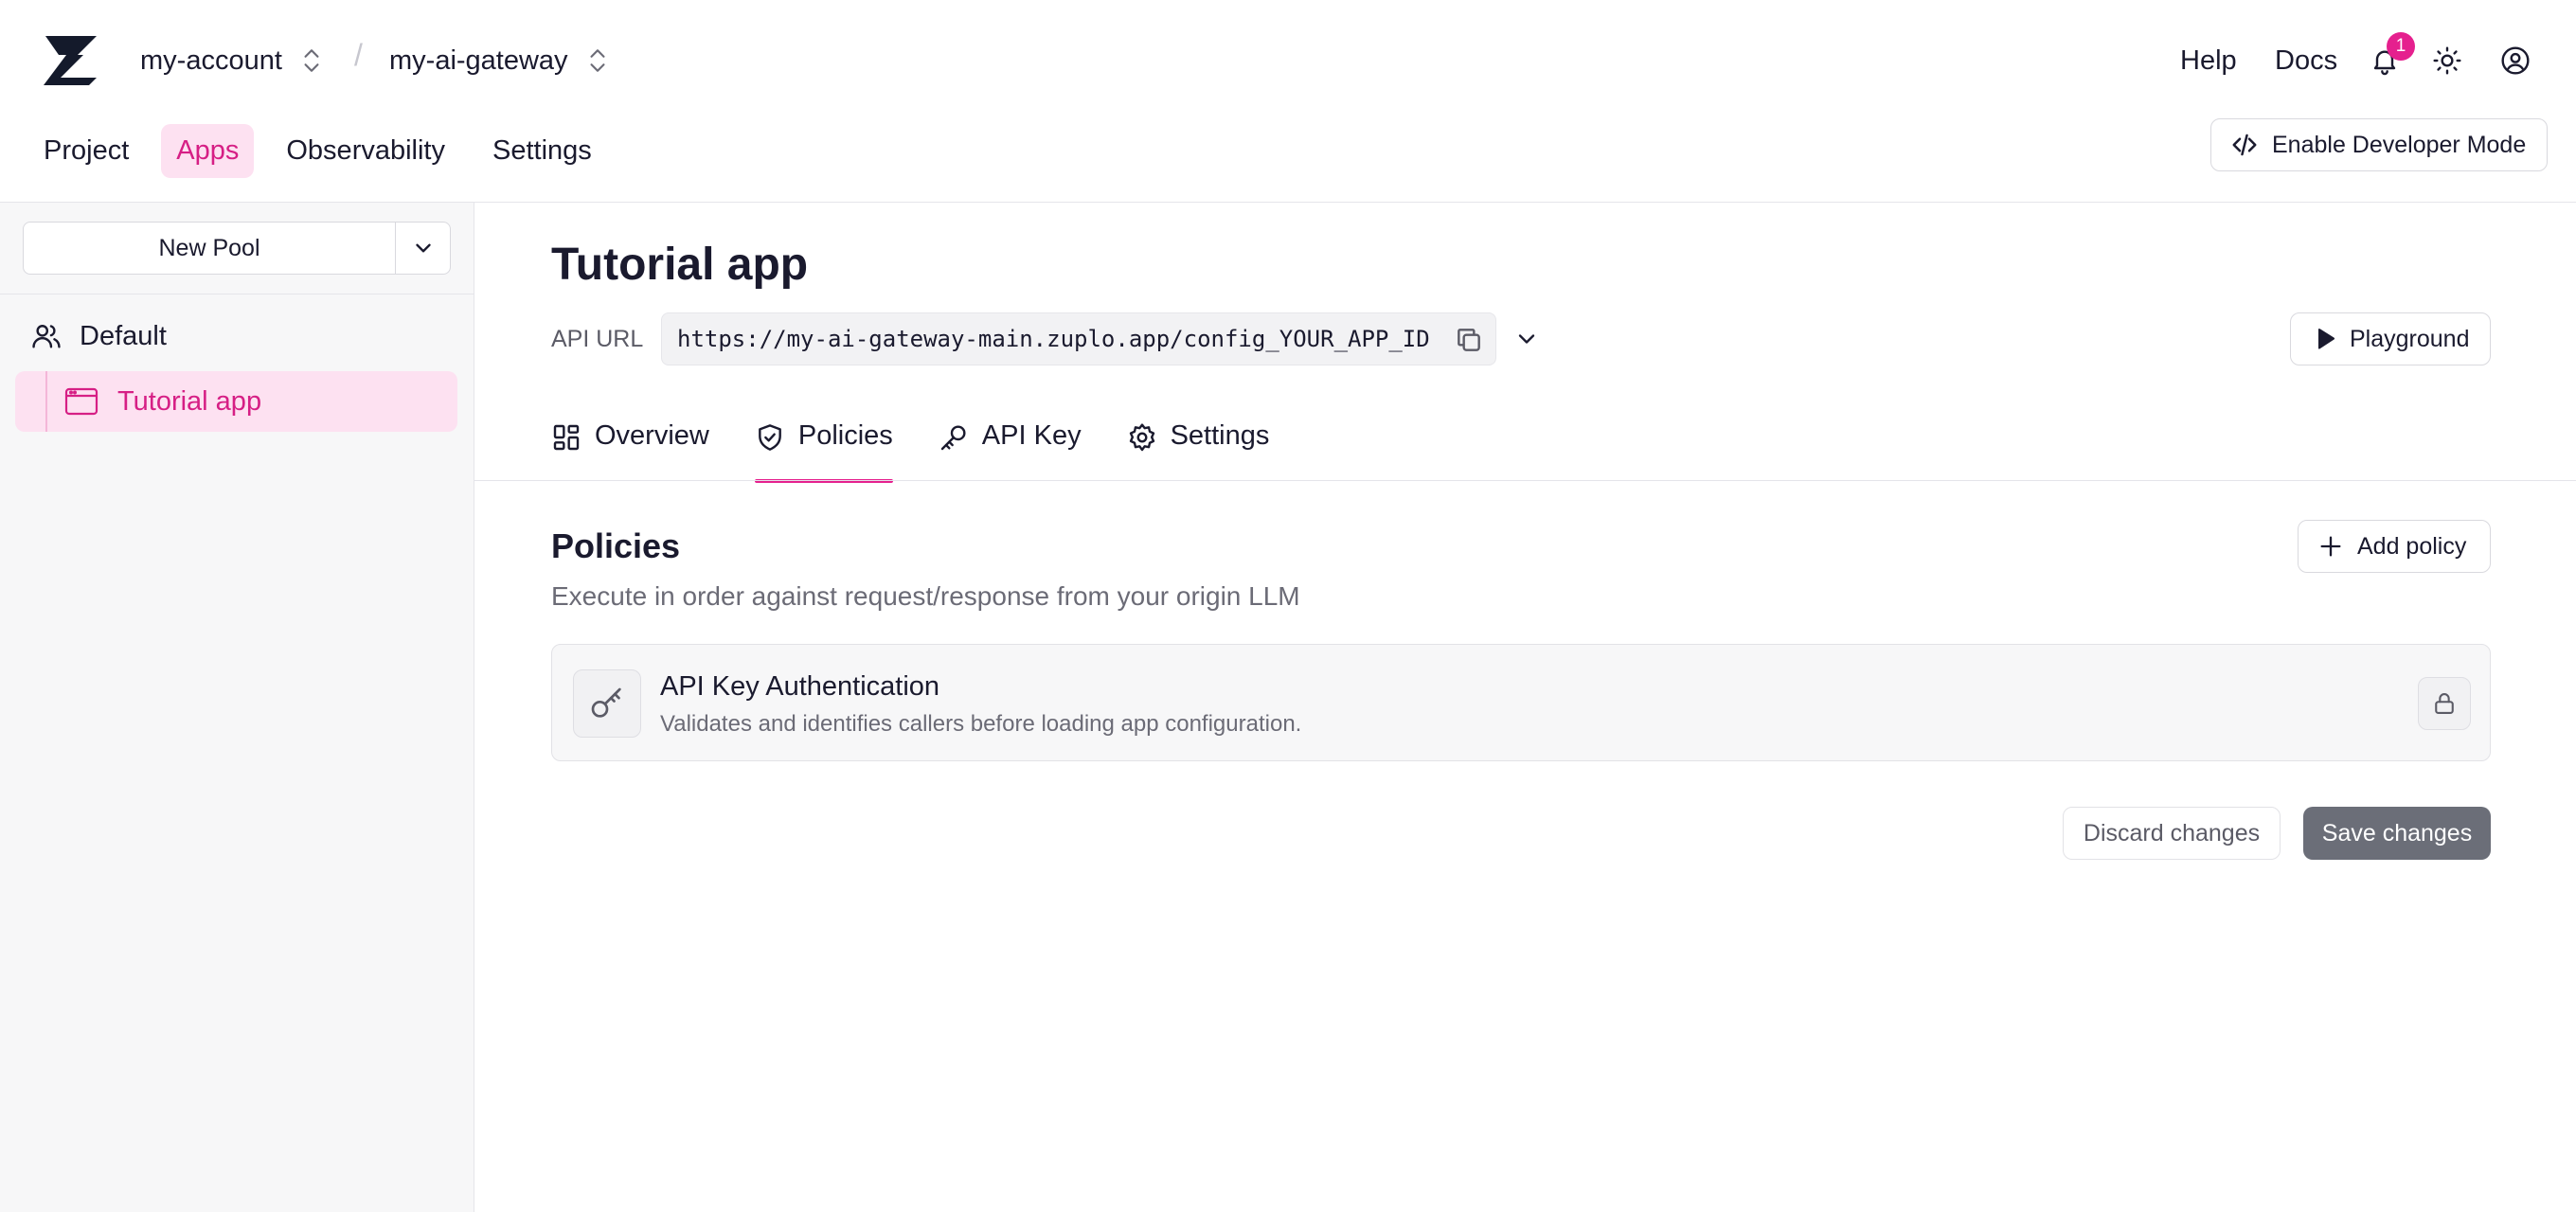 This screenshot has width=2576, height=1212. I want to click on sun-icon, so click(2447, 60).